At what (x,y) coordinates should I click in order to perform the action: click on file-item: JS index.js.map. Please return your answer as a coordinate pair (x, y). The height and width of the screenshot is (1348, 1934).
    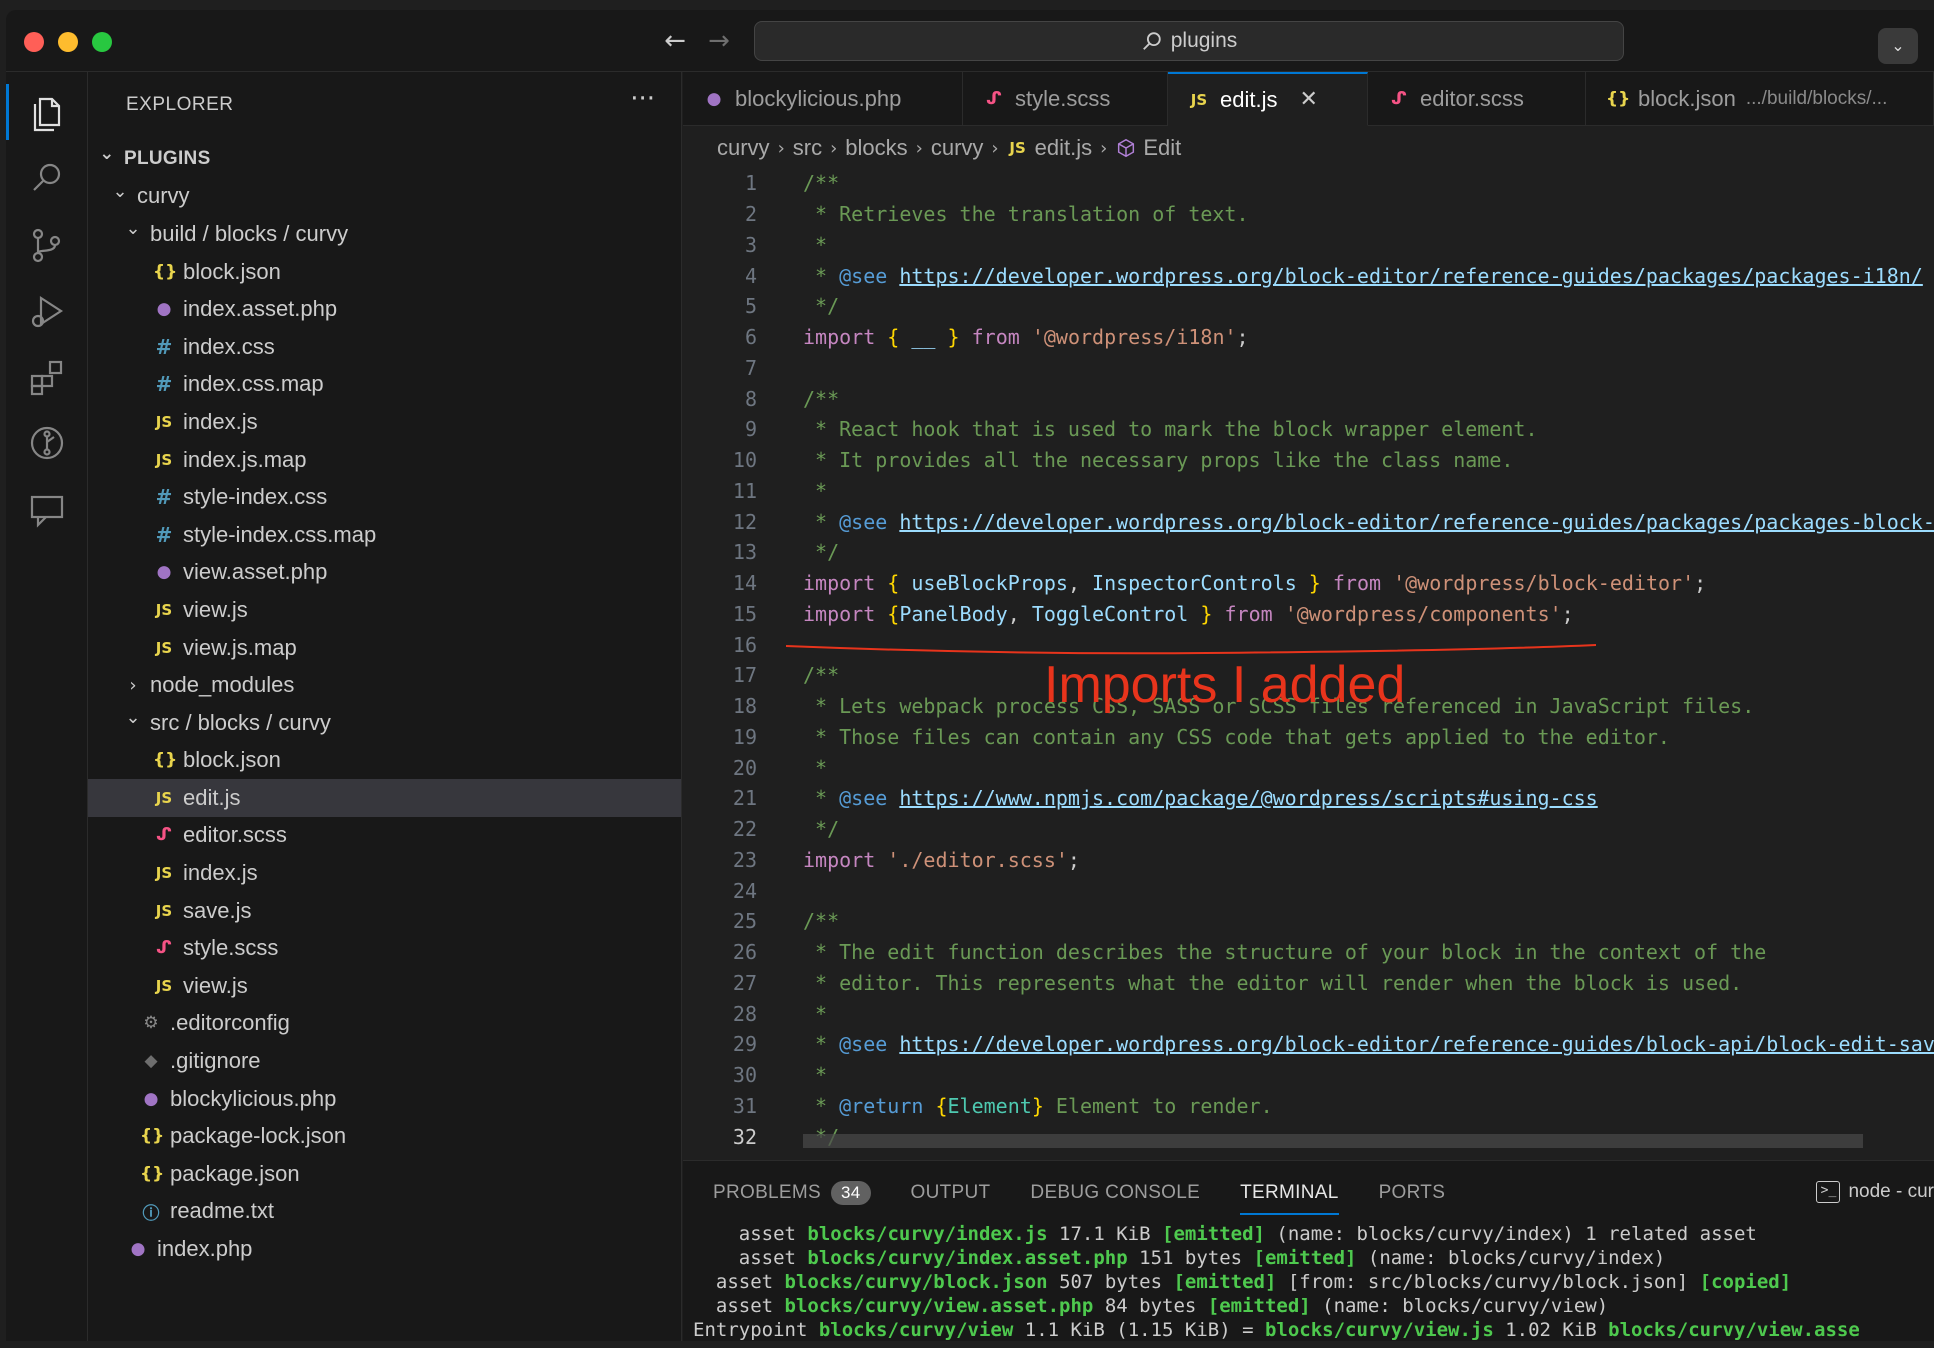
    Looking at the image, I should click on (384, 460).